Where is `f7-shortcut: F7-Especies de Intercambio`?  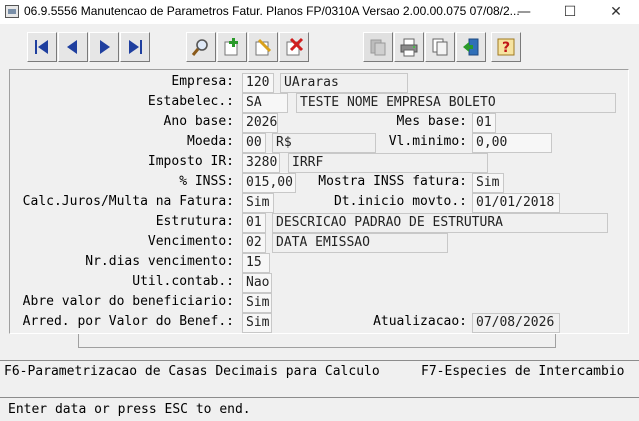 f7-shortcut: F7-Especies de Intercambio is located at coordinates (523, 371).